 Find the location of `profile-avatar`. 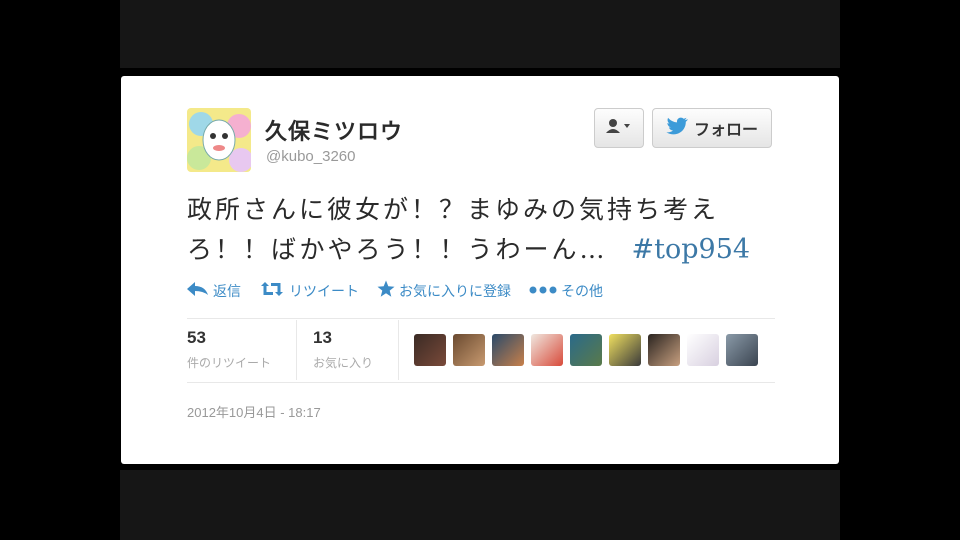

profile-avatar is located at coordinates (219, 140).